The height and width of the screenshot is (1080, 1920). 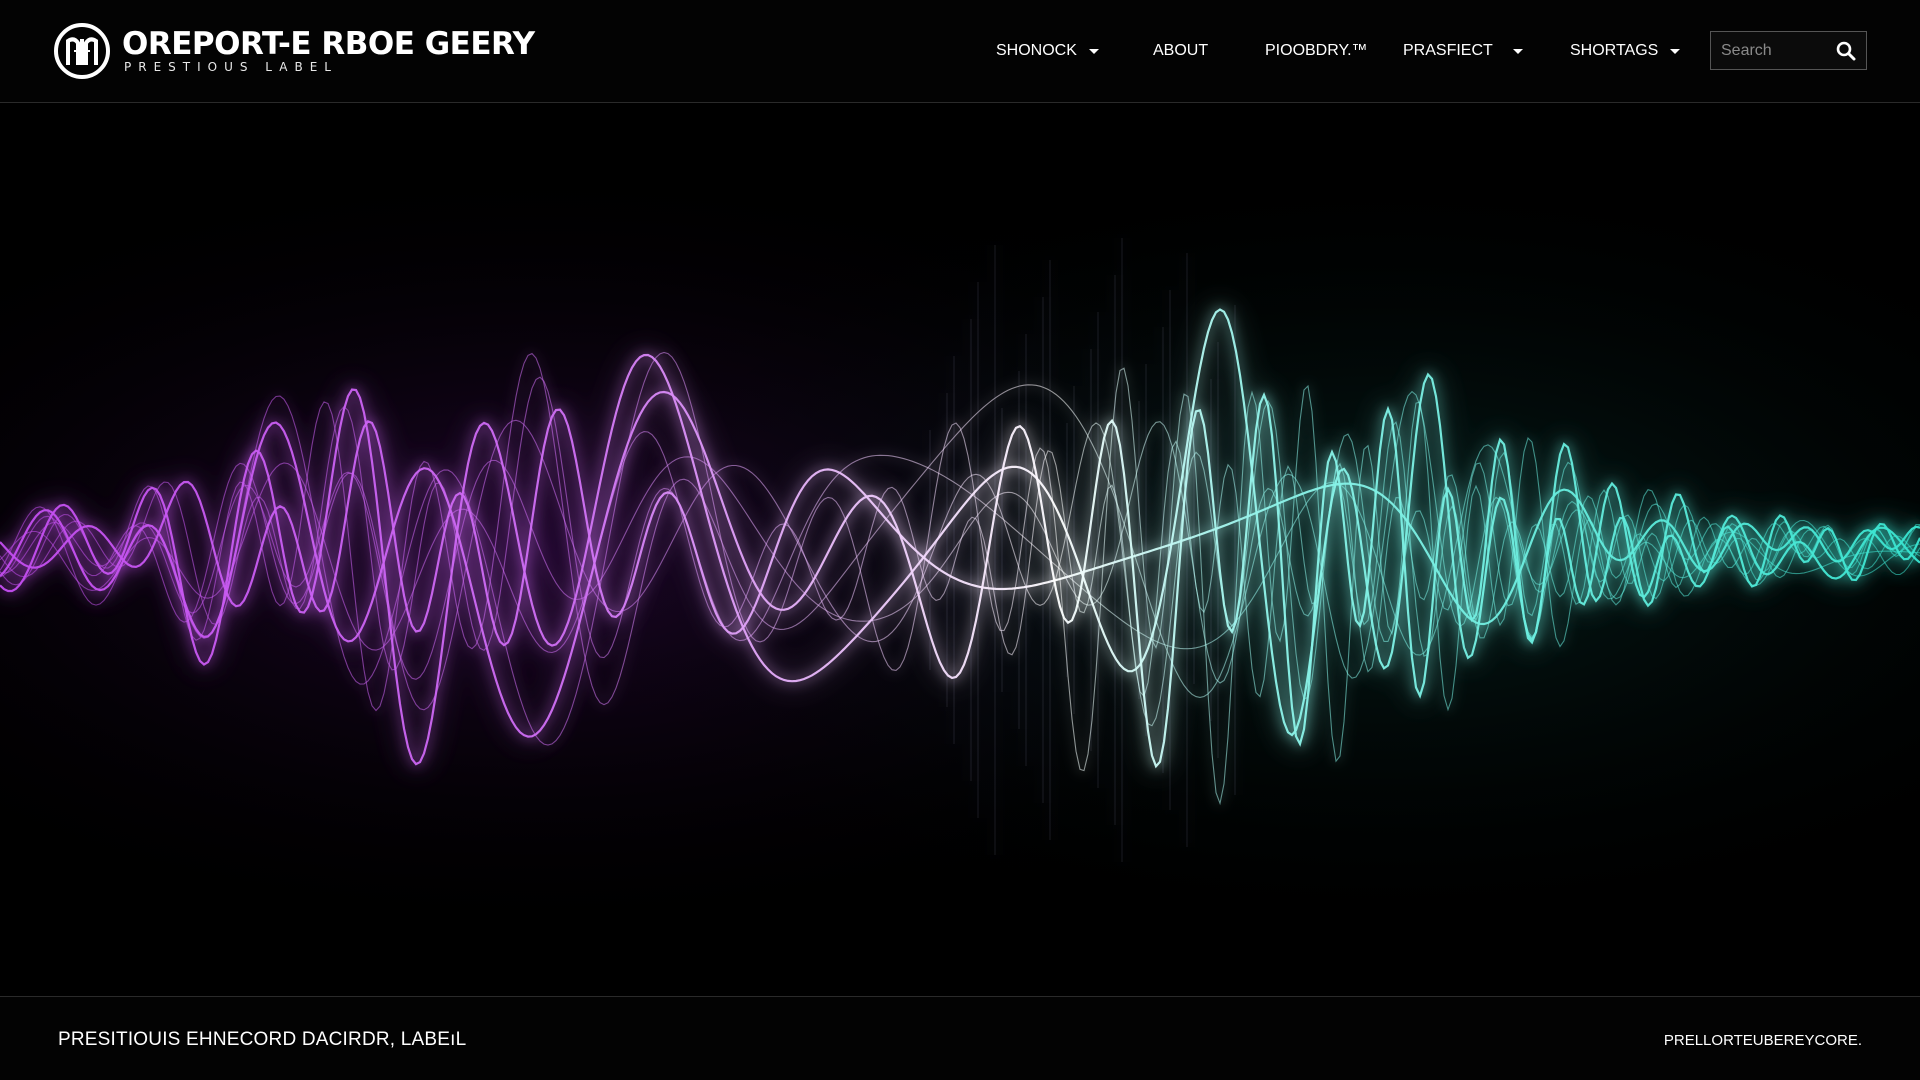 I want to click on nav-item-about: ABOUT, so click(x=1180, y=51).